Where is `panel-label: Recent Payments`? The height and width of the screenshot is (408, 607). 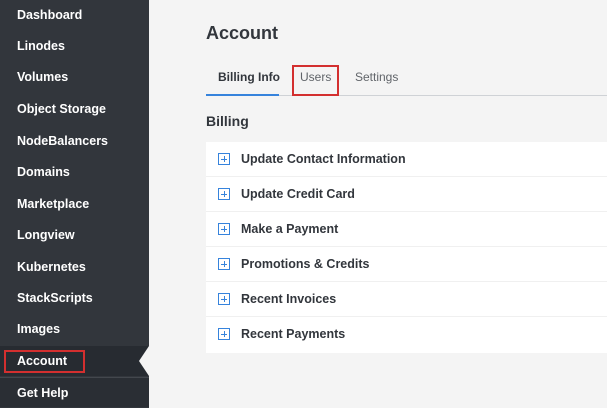 panel-label: Recent Payments is located at coordinates (293, 334).